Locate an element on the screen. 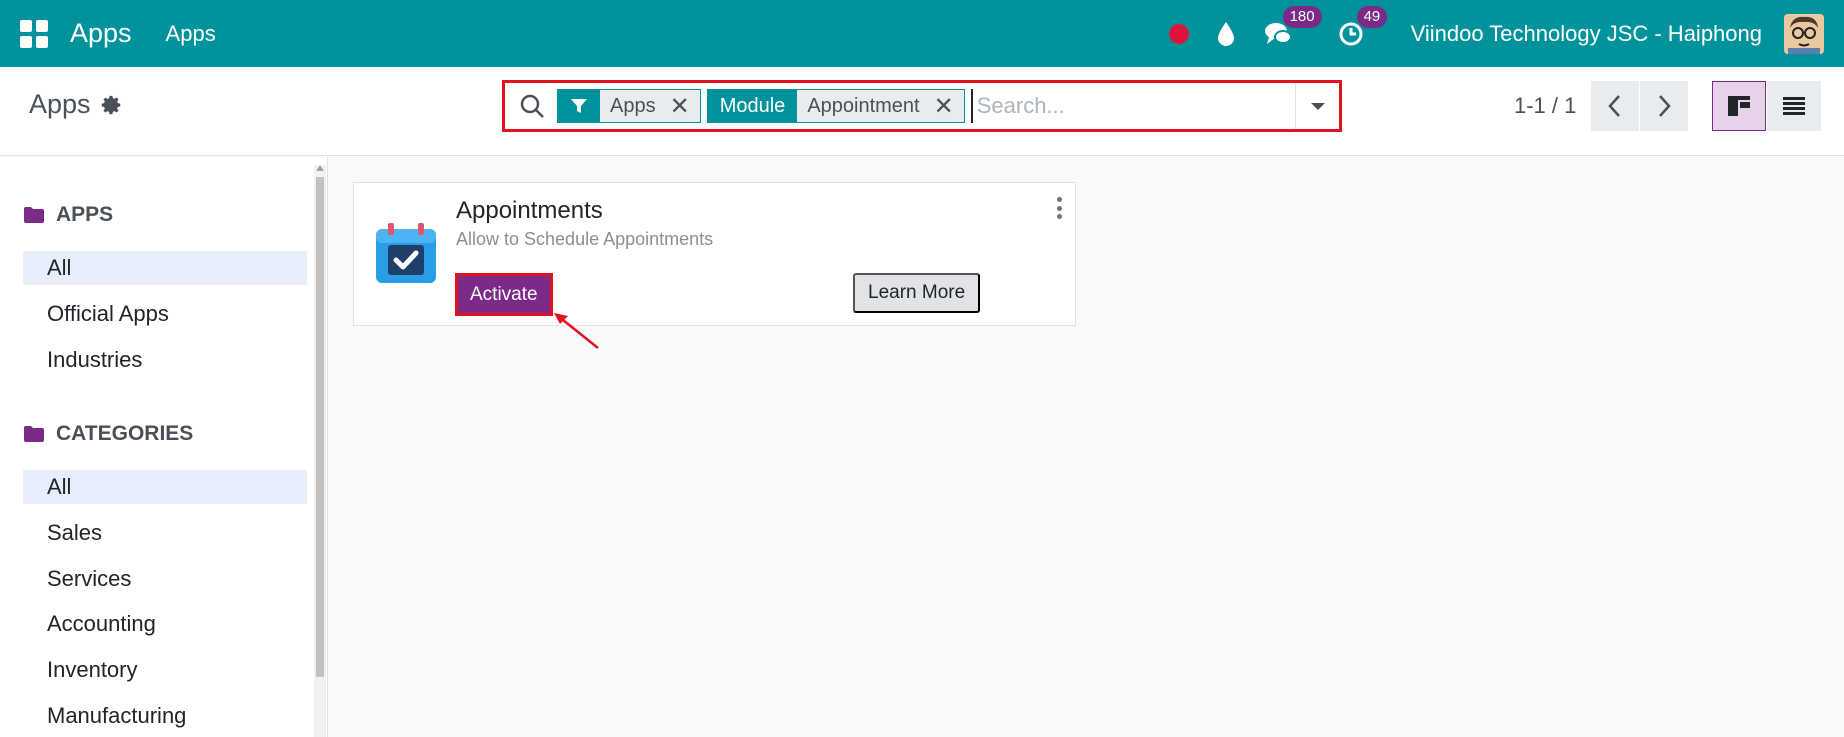 This screenshot has width=1844, height=737. sidebar-item-all-categories: All is located at coordinates (165, 487).